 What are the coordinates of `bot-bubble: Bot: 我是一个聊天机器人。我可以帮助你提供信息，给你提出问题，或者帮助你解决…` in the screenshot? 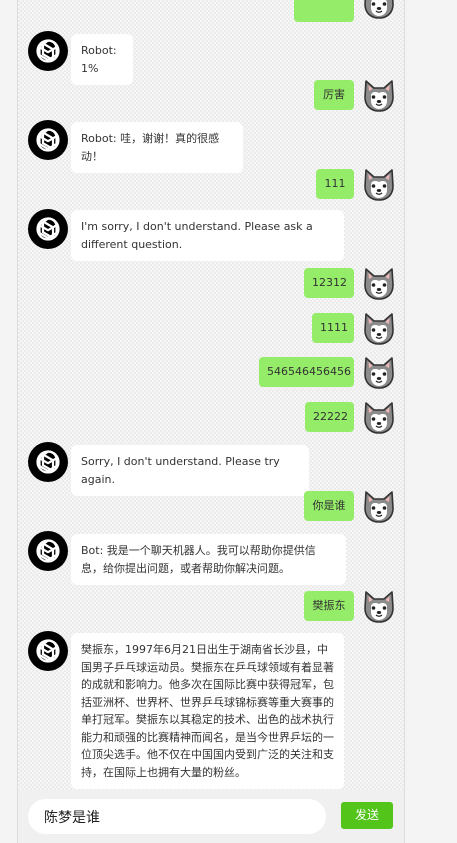 It's located at (208, 559).